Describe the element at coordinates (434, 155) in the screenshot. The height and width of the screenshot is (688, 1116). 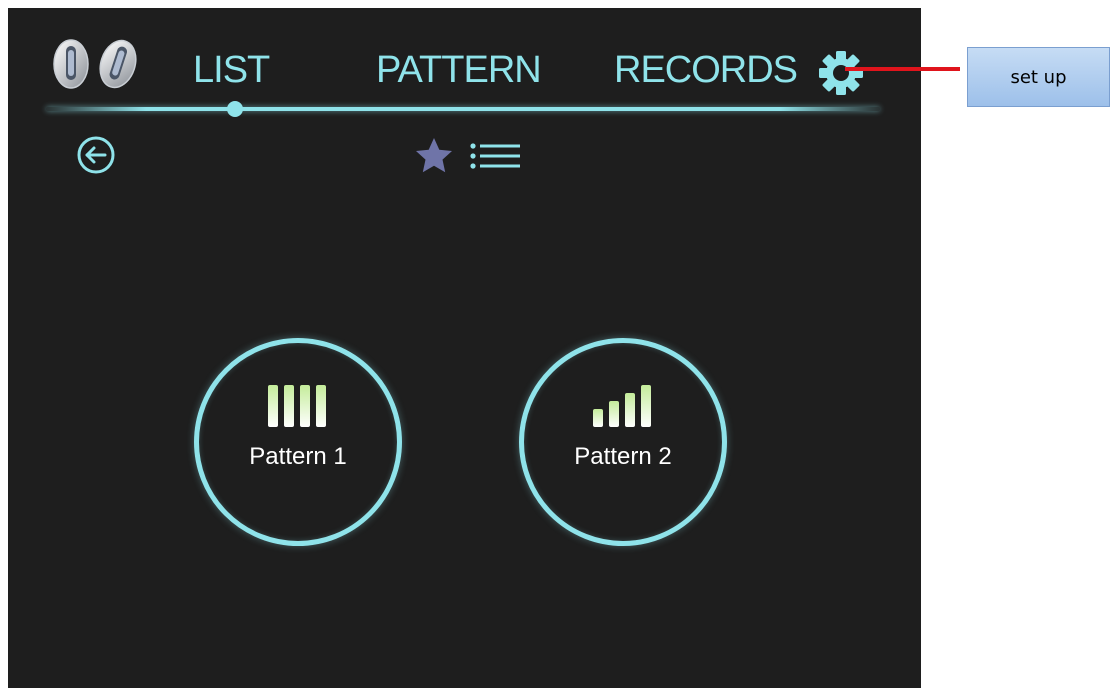
I see `star-icon` at that location.